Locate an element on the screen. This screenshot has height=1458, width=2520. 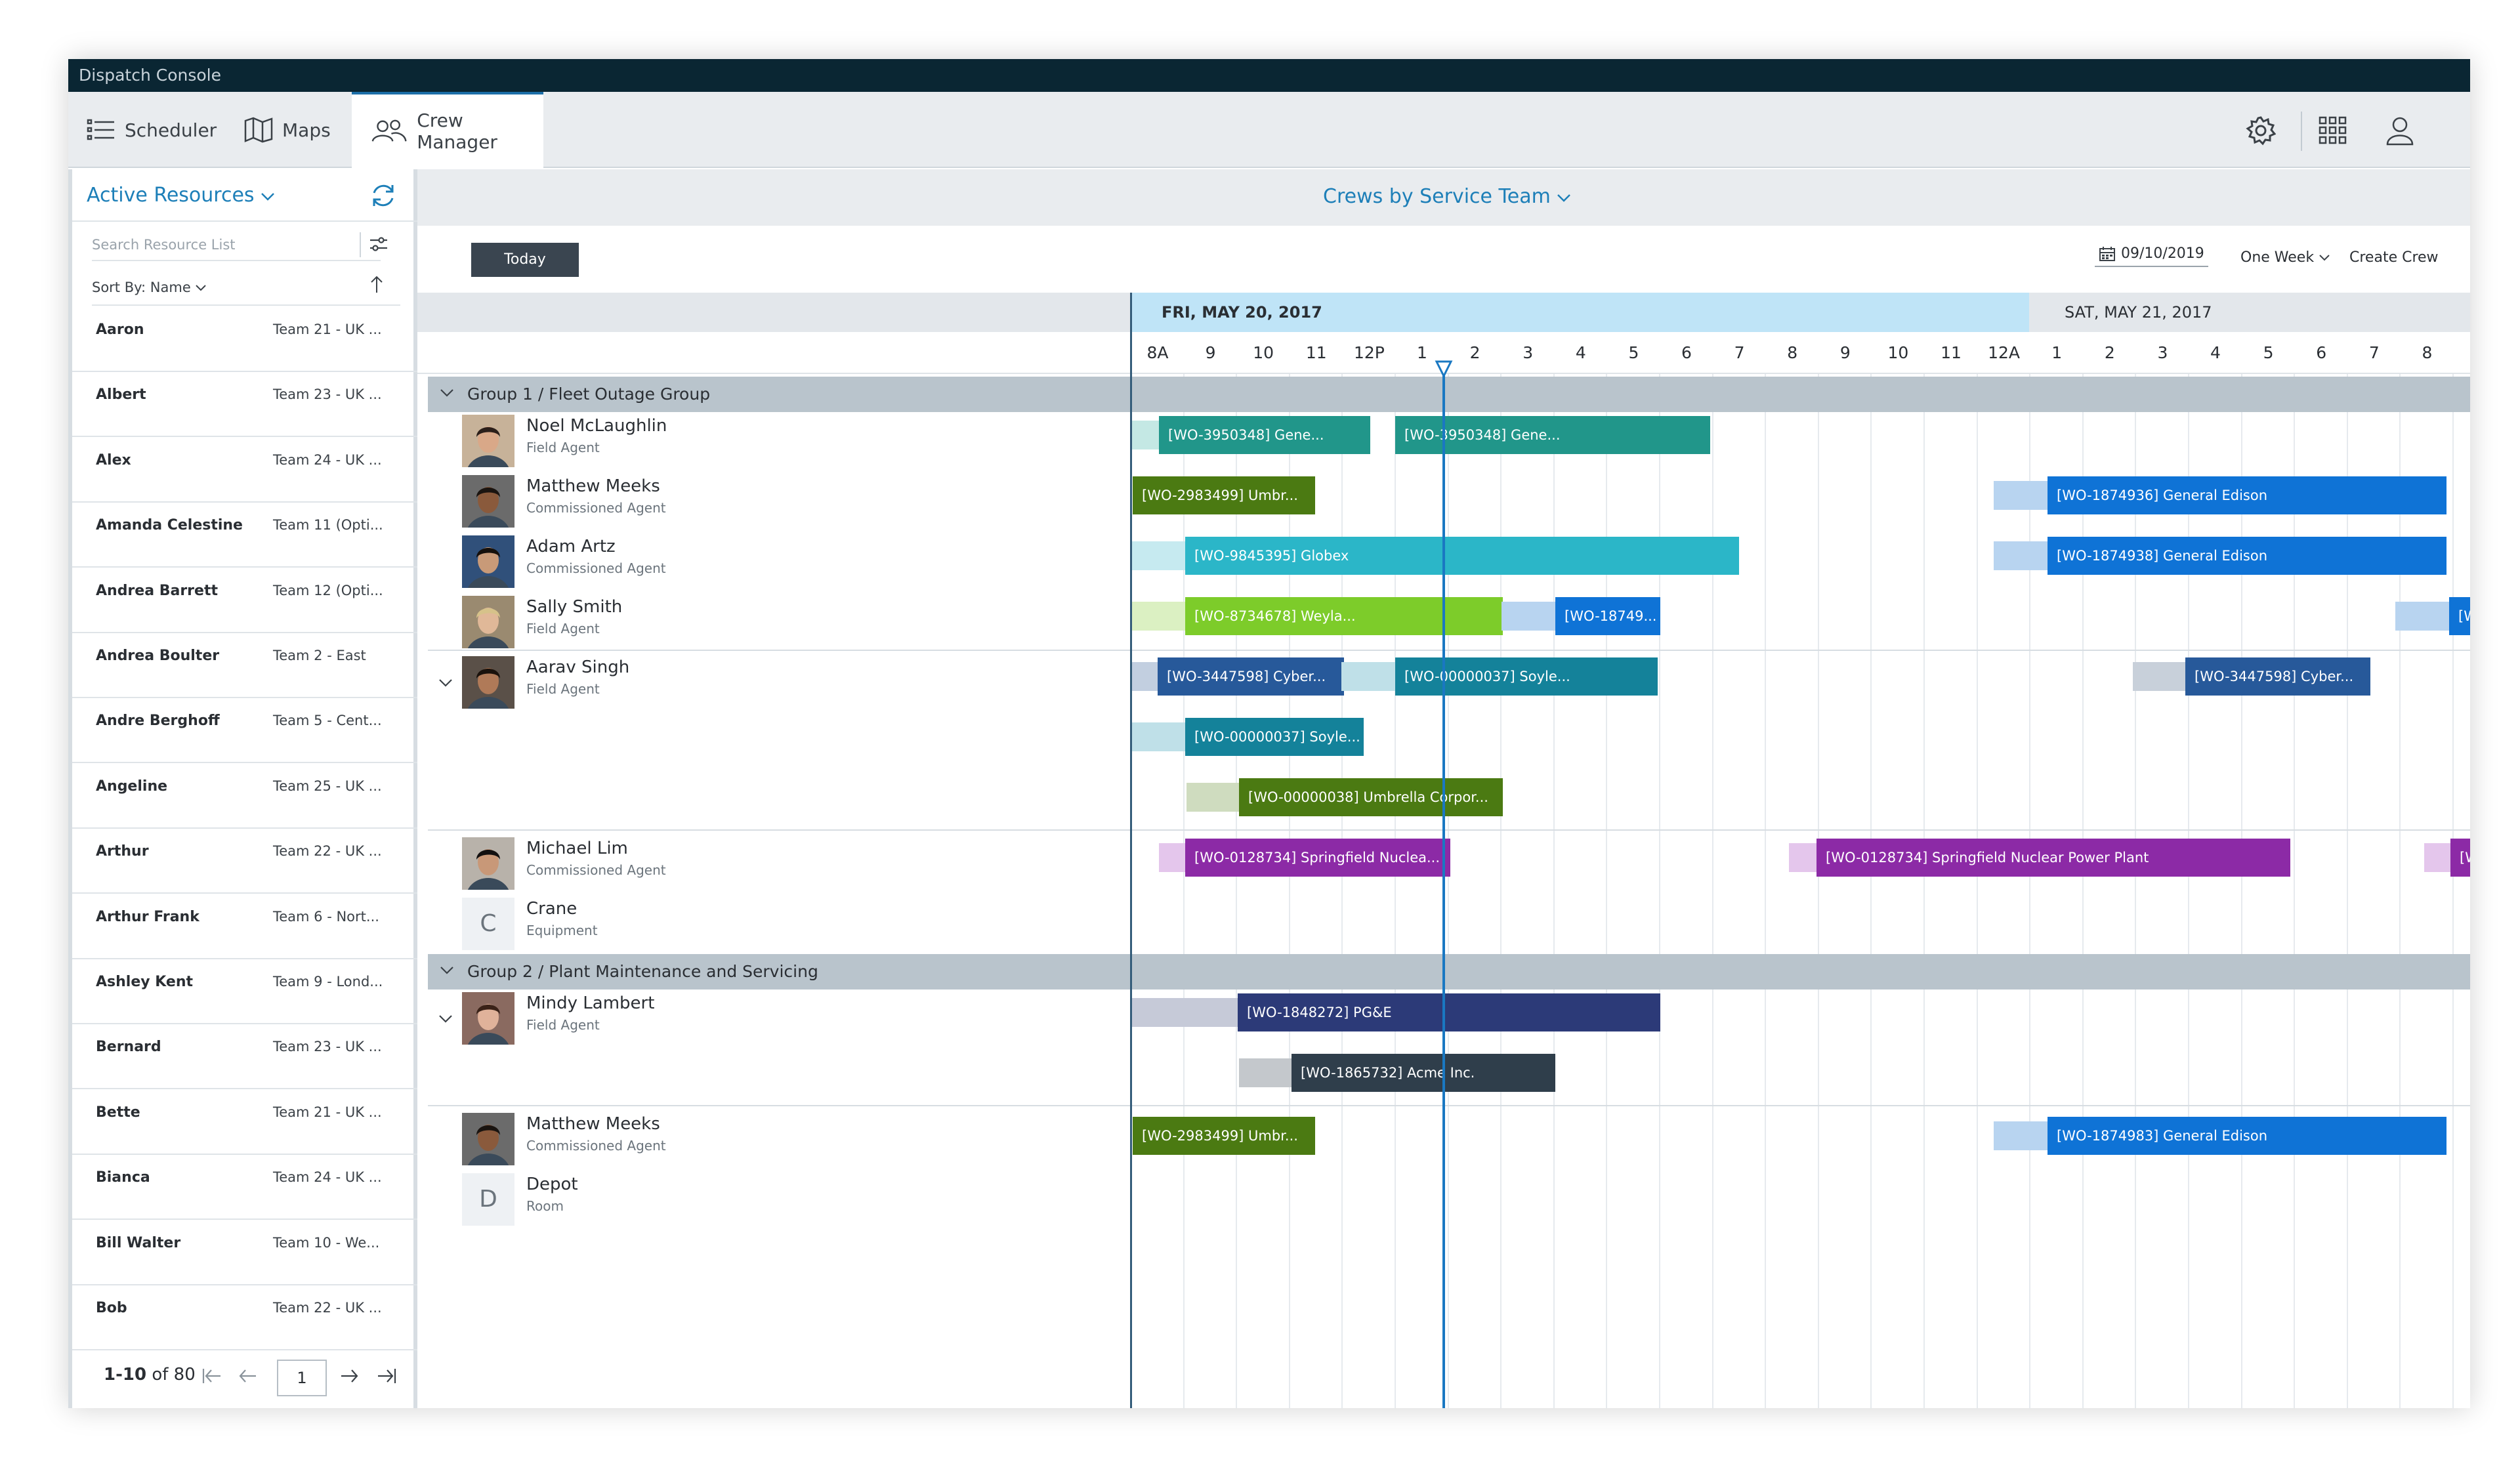
work-order-bar: [WO-1874938] General Edison is located at coordinates (2247, 556).